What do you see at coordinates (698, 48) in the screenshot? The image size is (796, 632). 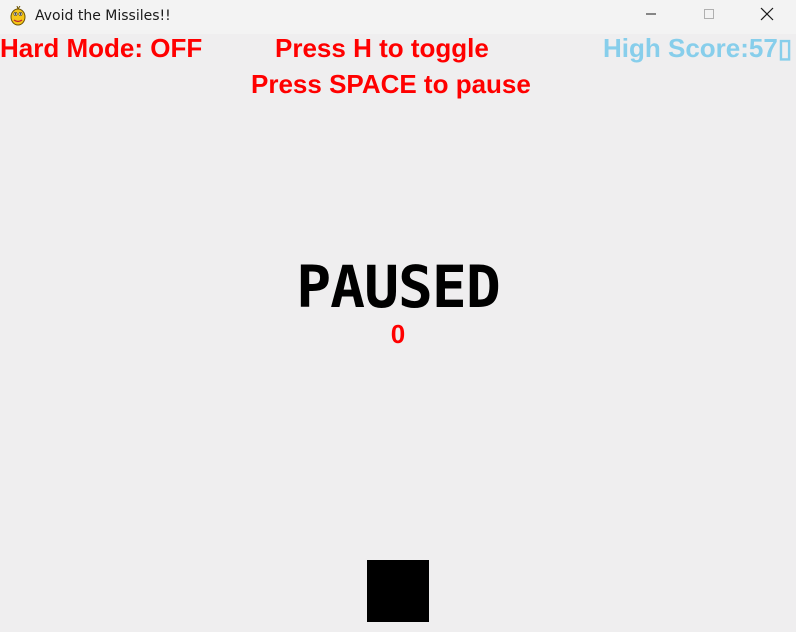 I see `high-score: High Score:57▯` at bounding box center [698, 48].